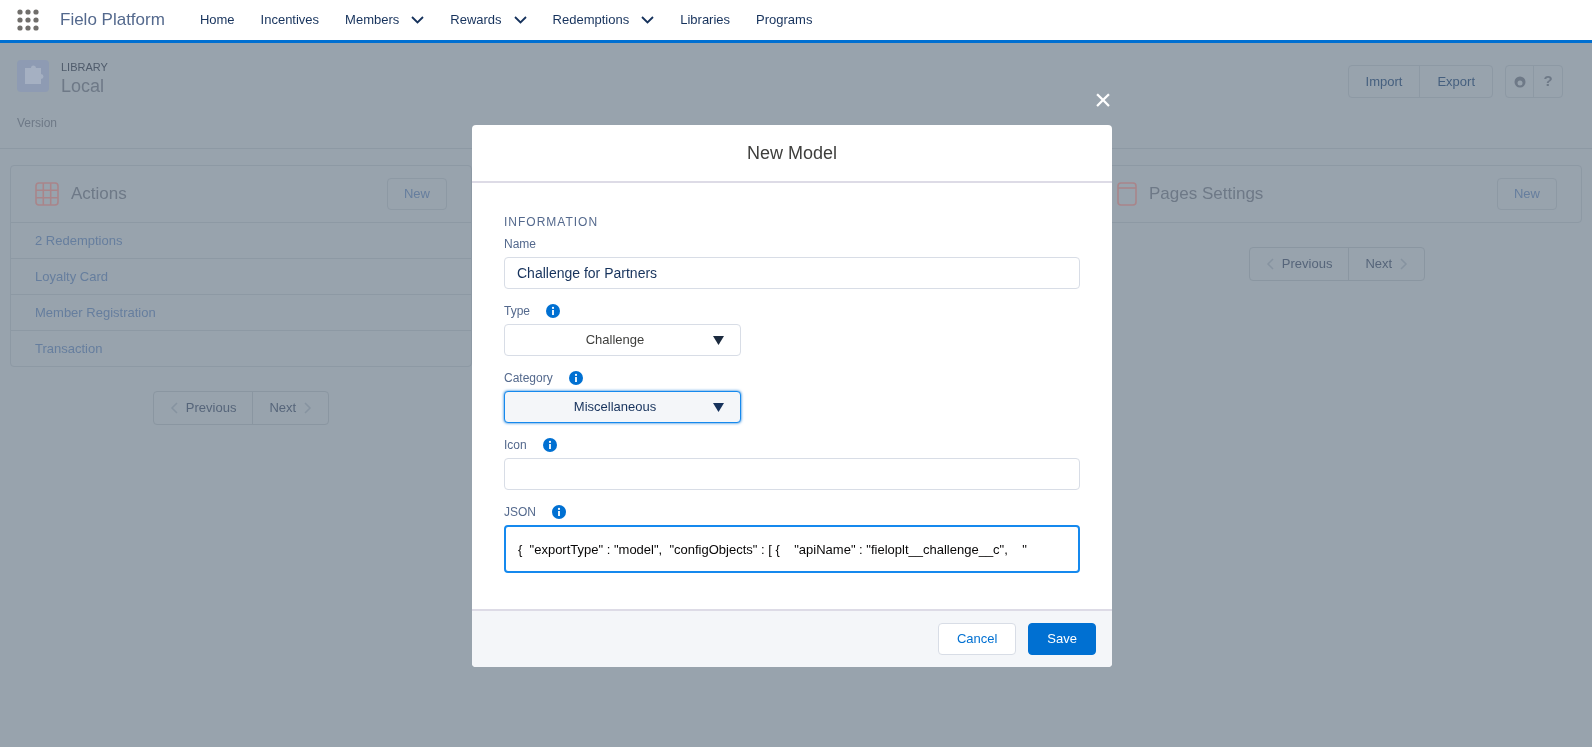 Image resolution: width=1592 pixels, height=747 pixels. I want to click on nav-item: Programs, so click(784, 20).